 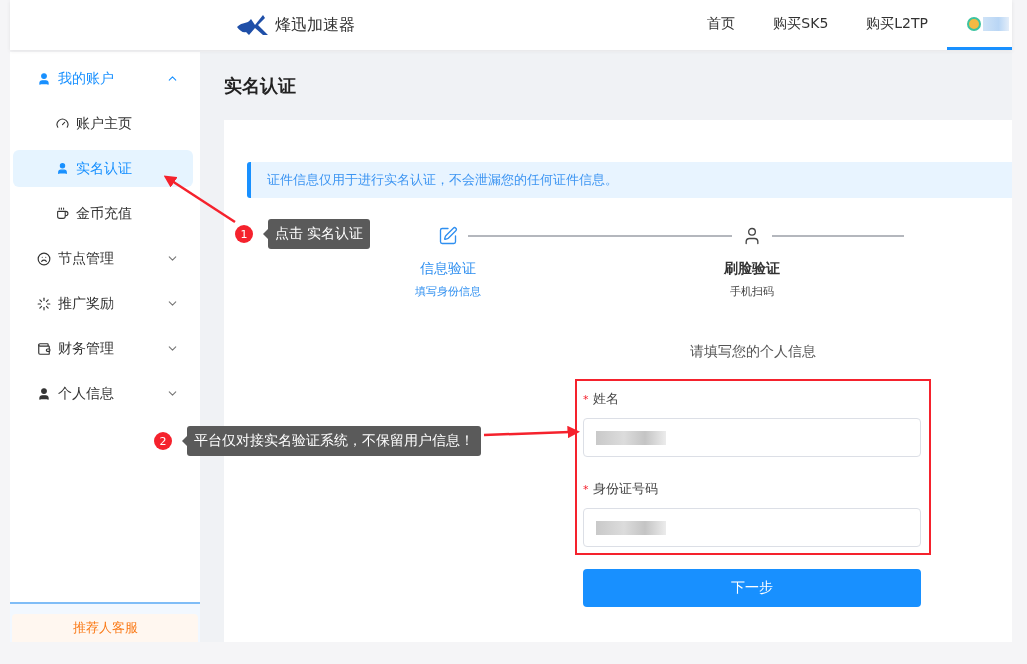 What do you see at coordinates (315, 25) in the screenshot?
I see `brand-name: 烽迅加速器` at bounding box center [315, 25].